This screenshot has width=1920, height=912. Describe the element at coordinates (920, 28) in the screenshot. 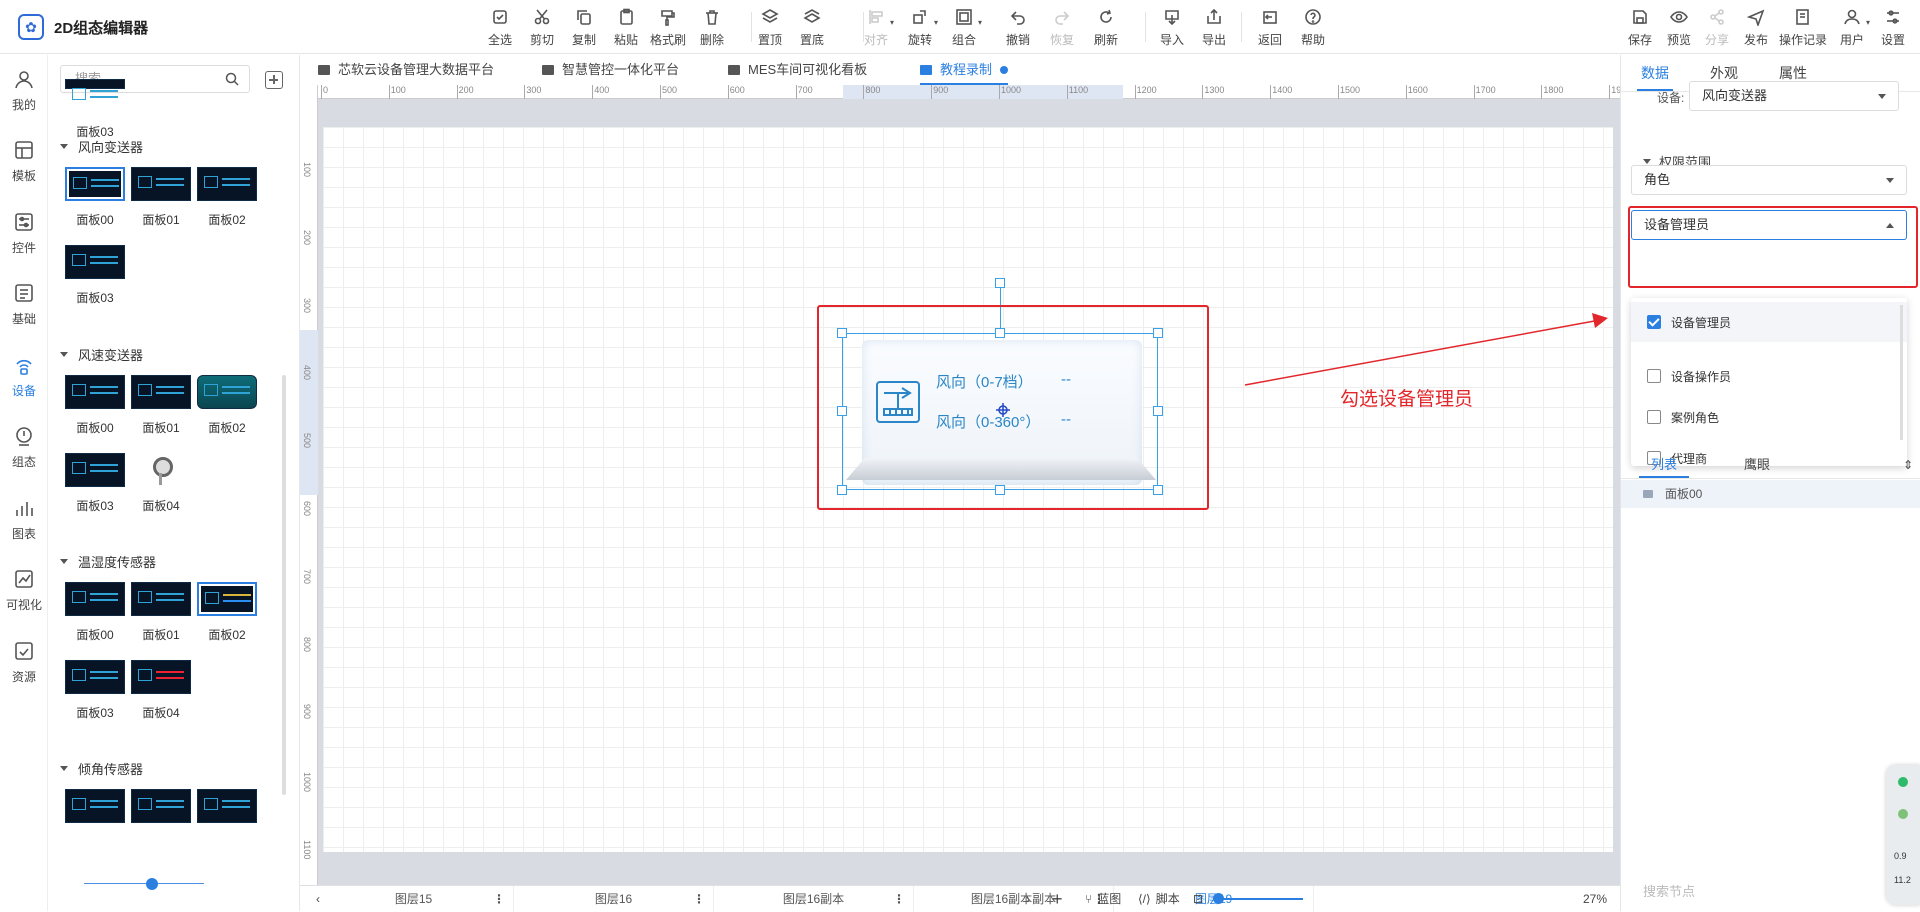

I see `toolbar-rotate-button: 旋转 ▾` at that location.